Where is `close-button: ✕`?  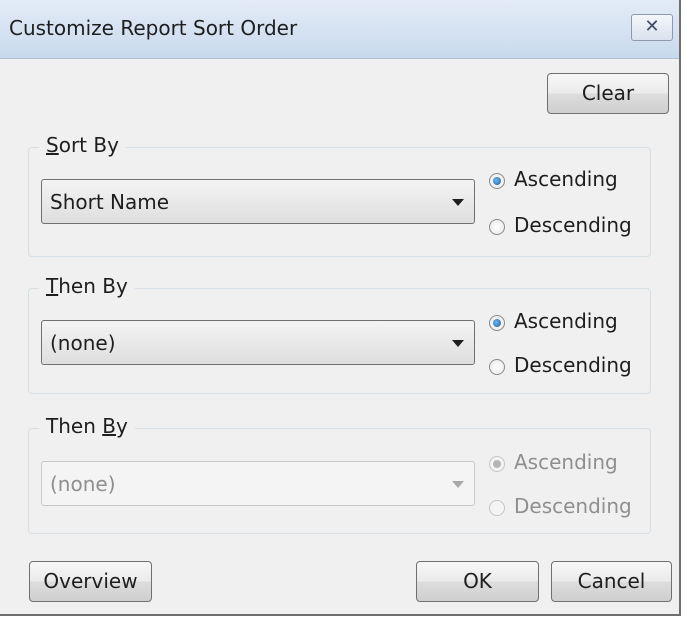
close-button: ✕ is located at coordinates (652, 27).